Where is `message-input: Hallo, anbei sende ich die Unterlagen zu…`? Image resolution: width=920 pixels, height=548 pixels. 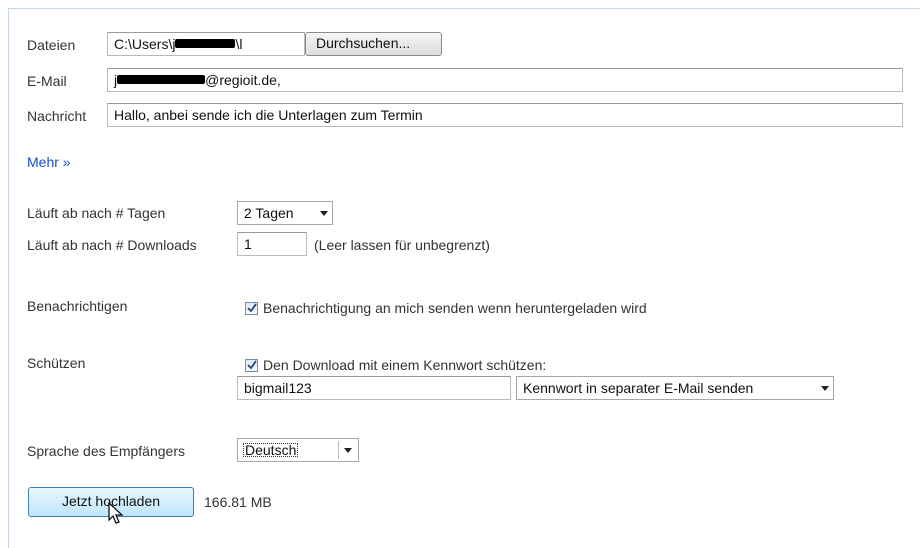 message-input: Hallo, anbei sende ich die Unterlagen zu… is located at coordinates (505, 115).